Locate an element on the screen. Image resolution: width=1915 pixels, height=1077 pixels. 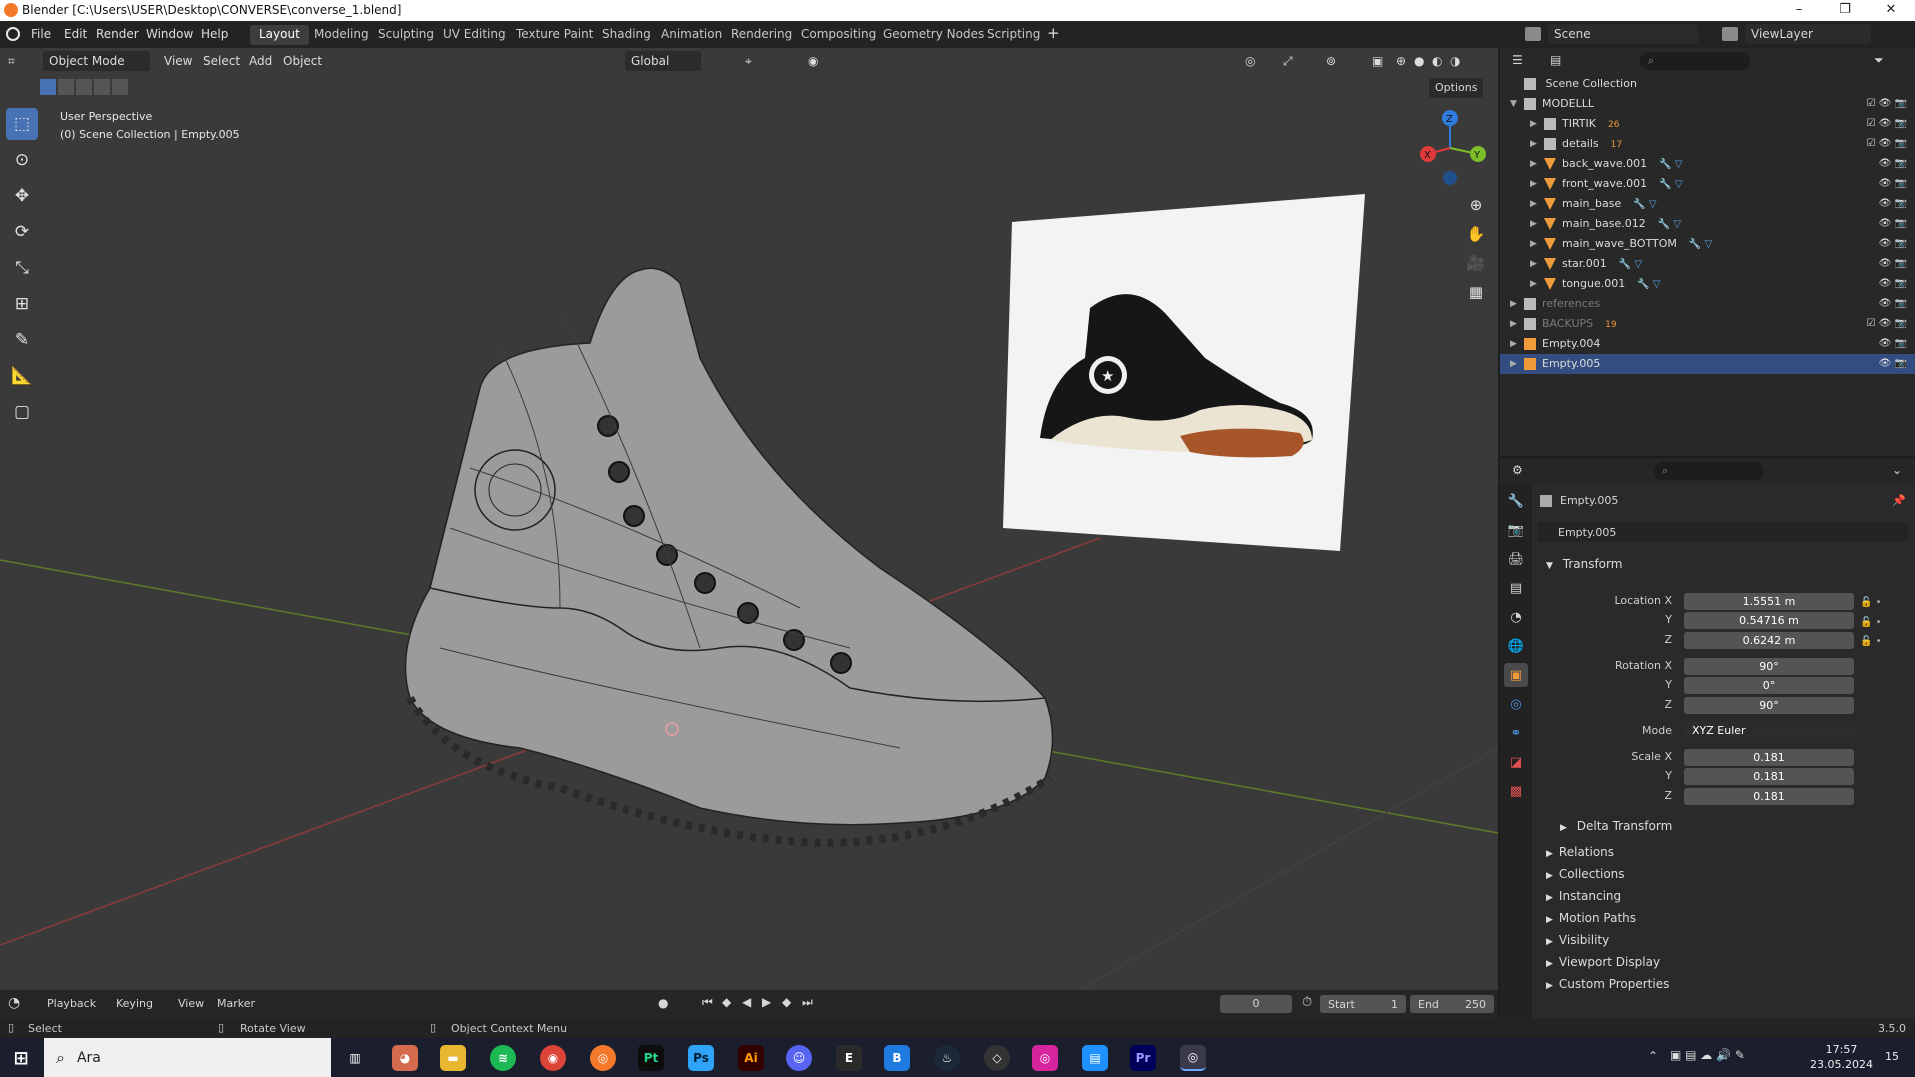
add-workspace-button: + is located at coordinates (1053, 33).